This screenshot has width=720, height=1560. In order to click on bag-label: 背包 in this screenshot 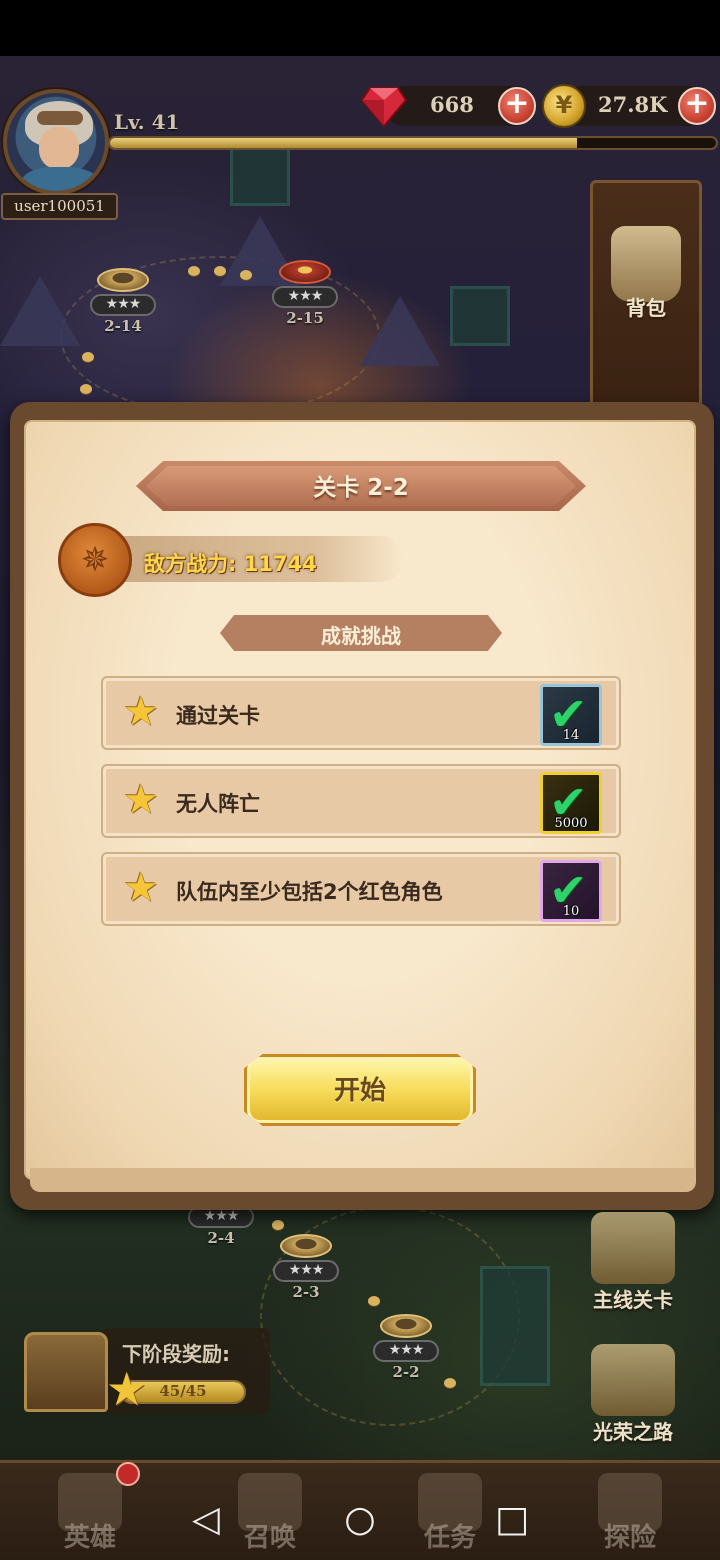, I will do `click(646, 308)`.